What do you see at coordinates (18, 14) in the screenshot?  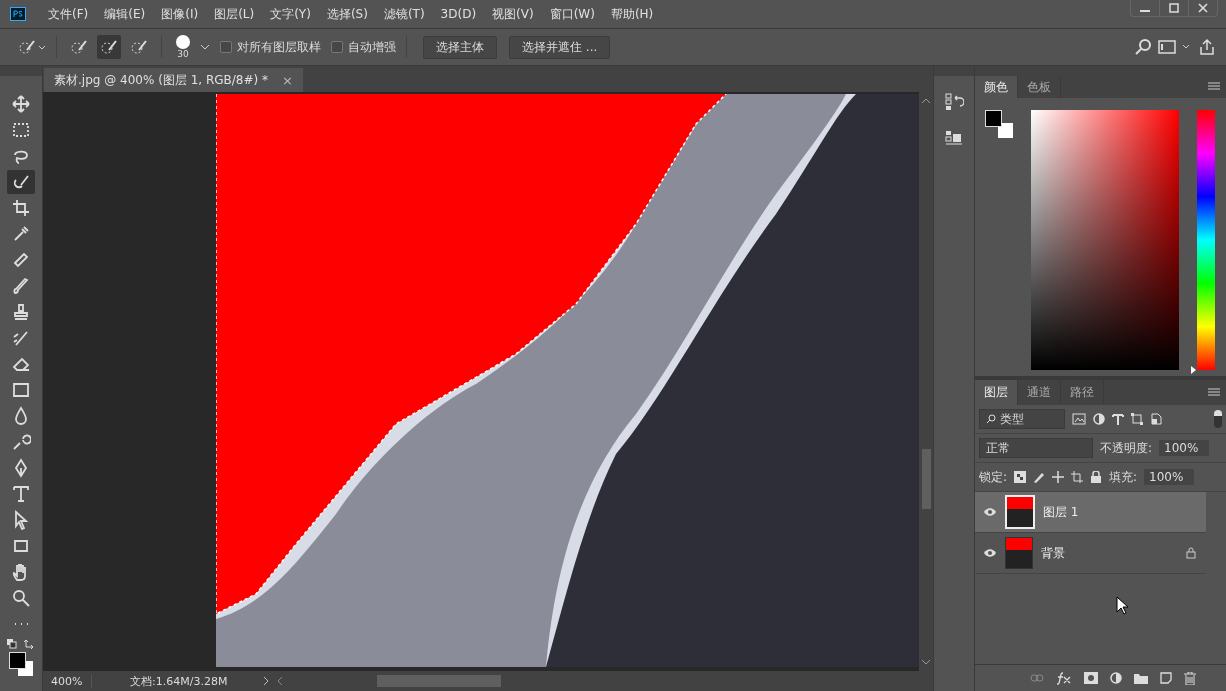 I see `app-logo-icon` at bounding box center [18, 14].